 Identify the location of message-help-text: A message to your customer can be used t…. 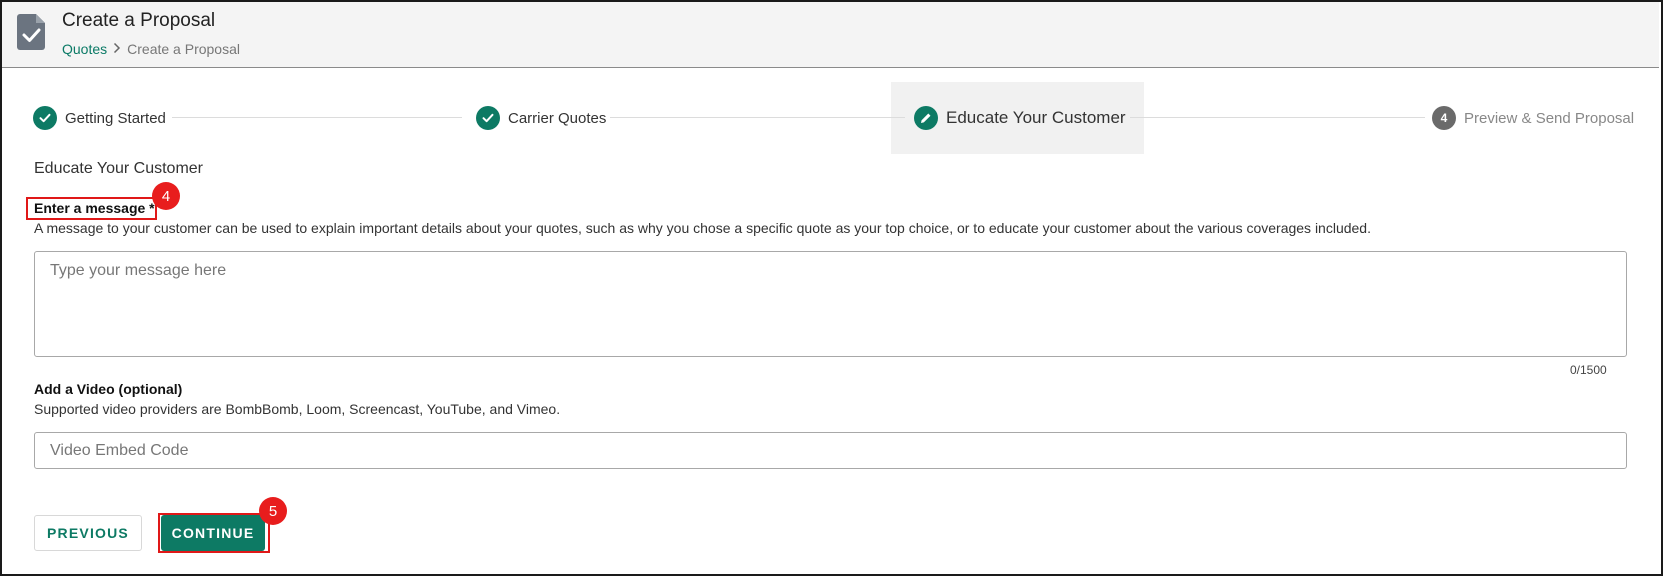
(702, 228).